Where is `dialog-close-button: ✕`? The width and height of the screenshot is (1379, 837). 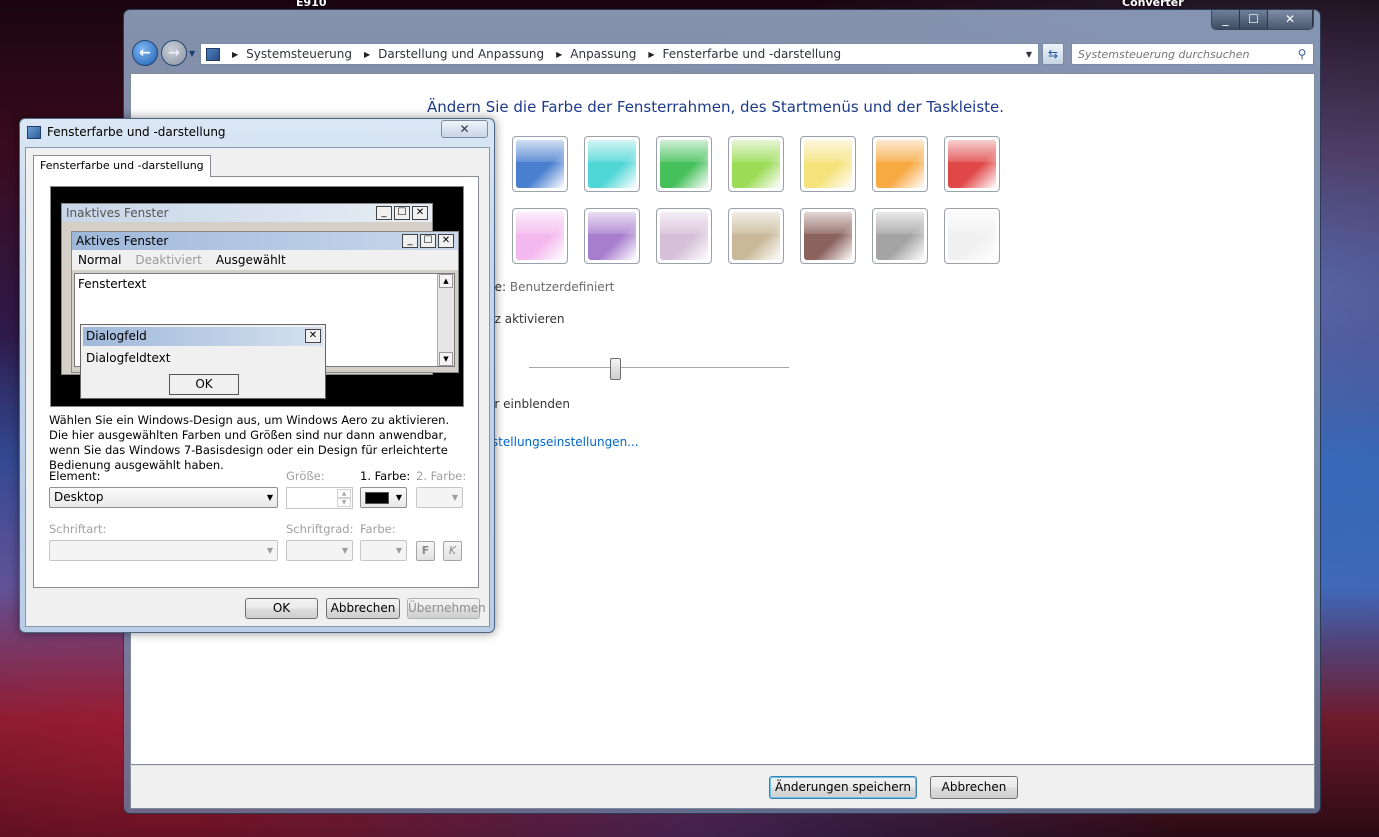
dialog-close-button: ✕ is located at coordinates (464, 129).